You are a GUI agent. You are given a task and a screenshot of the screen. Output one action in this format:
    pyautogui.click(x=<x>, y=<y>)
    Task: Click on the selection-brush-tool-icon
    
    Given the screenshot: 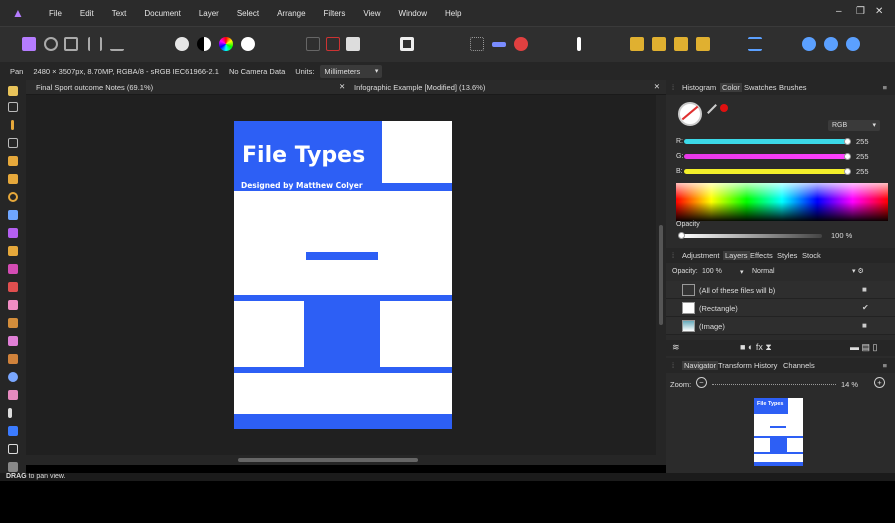 What is the action you would take?
    pyautogui.click(x=13, y=161)
    